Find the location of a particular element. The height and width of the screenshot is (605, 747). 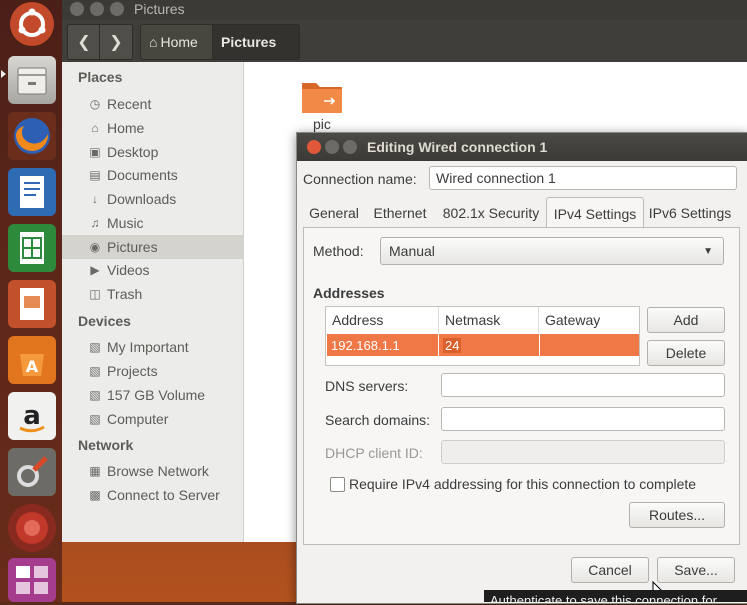

tab-8021x-security: 802.1x Security is located at coordinates (491, 213).